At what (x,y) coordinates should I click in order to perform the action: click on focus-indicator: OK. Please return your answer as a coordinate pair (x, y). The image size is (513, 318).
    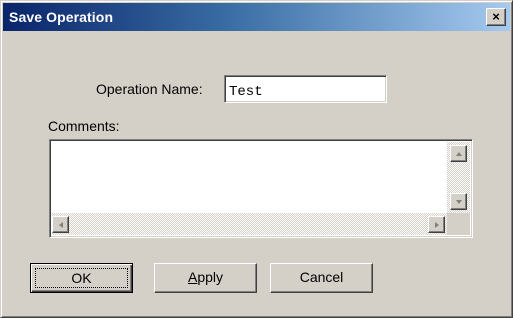
    Looking at the image, I should click on (81, 278).